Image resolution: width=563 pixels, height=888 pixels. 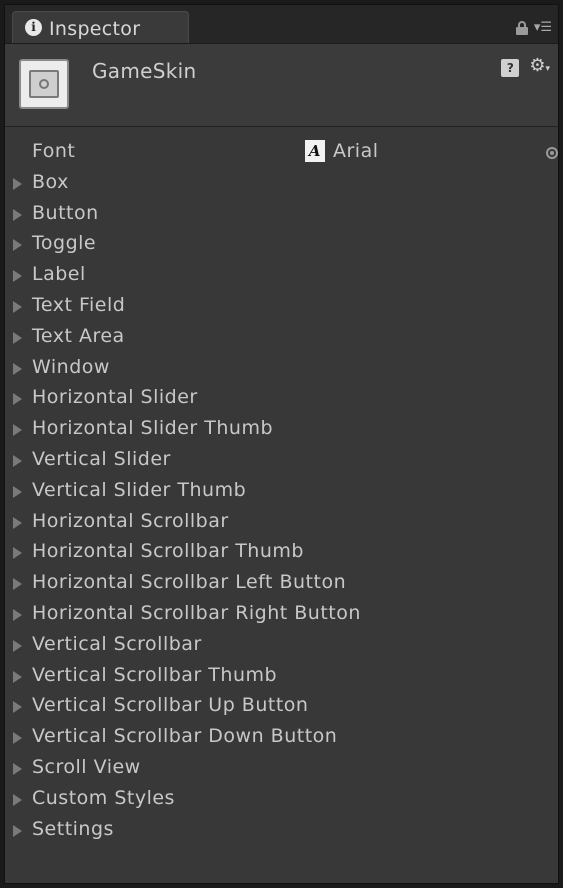 What do you see at coordinates (170, 705) in the screenshot?
I see `foldout-label: Vertical Scrollbar Up Button` at bounding box center [170, 705].